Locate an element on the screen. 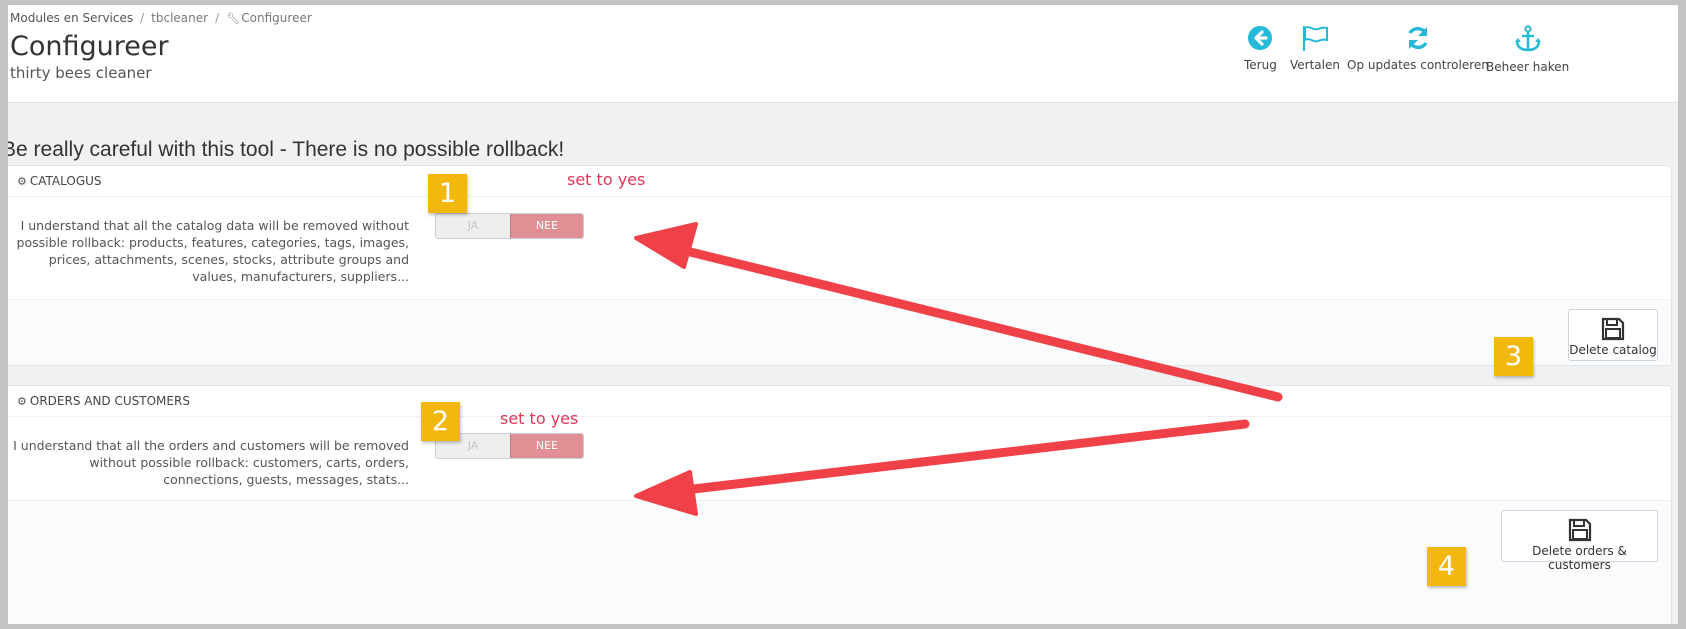  catalog-heading-label: CATALOGUS is located at coordinates (65, 181).